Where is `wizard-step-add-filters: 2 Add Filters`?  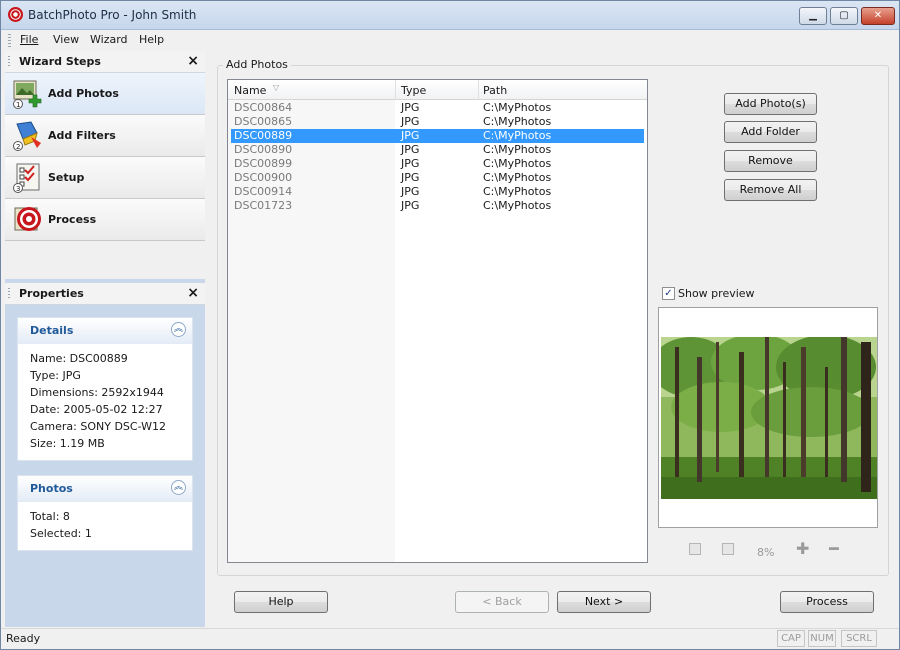 wizard-step-add-filters: 2 Add Filters is located at coordinates (105, 136).